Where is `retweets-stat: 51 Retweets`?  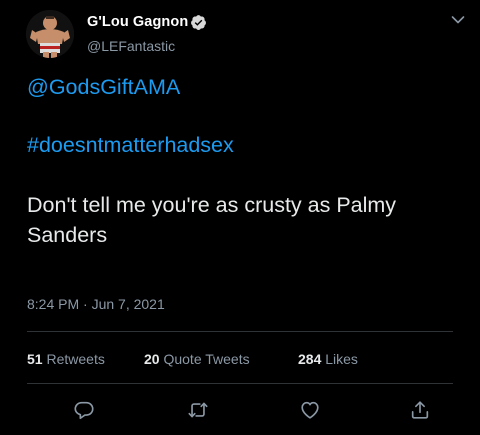 retweets-stat: 51 Retweets is located at coordinates (66, 359).